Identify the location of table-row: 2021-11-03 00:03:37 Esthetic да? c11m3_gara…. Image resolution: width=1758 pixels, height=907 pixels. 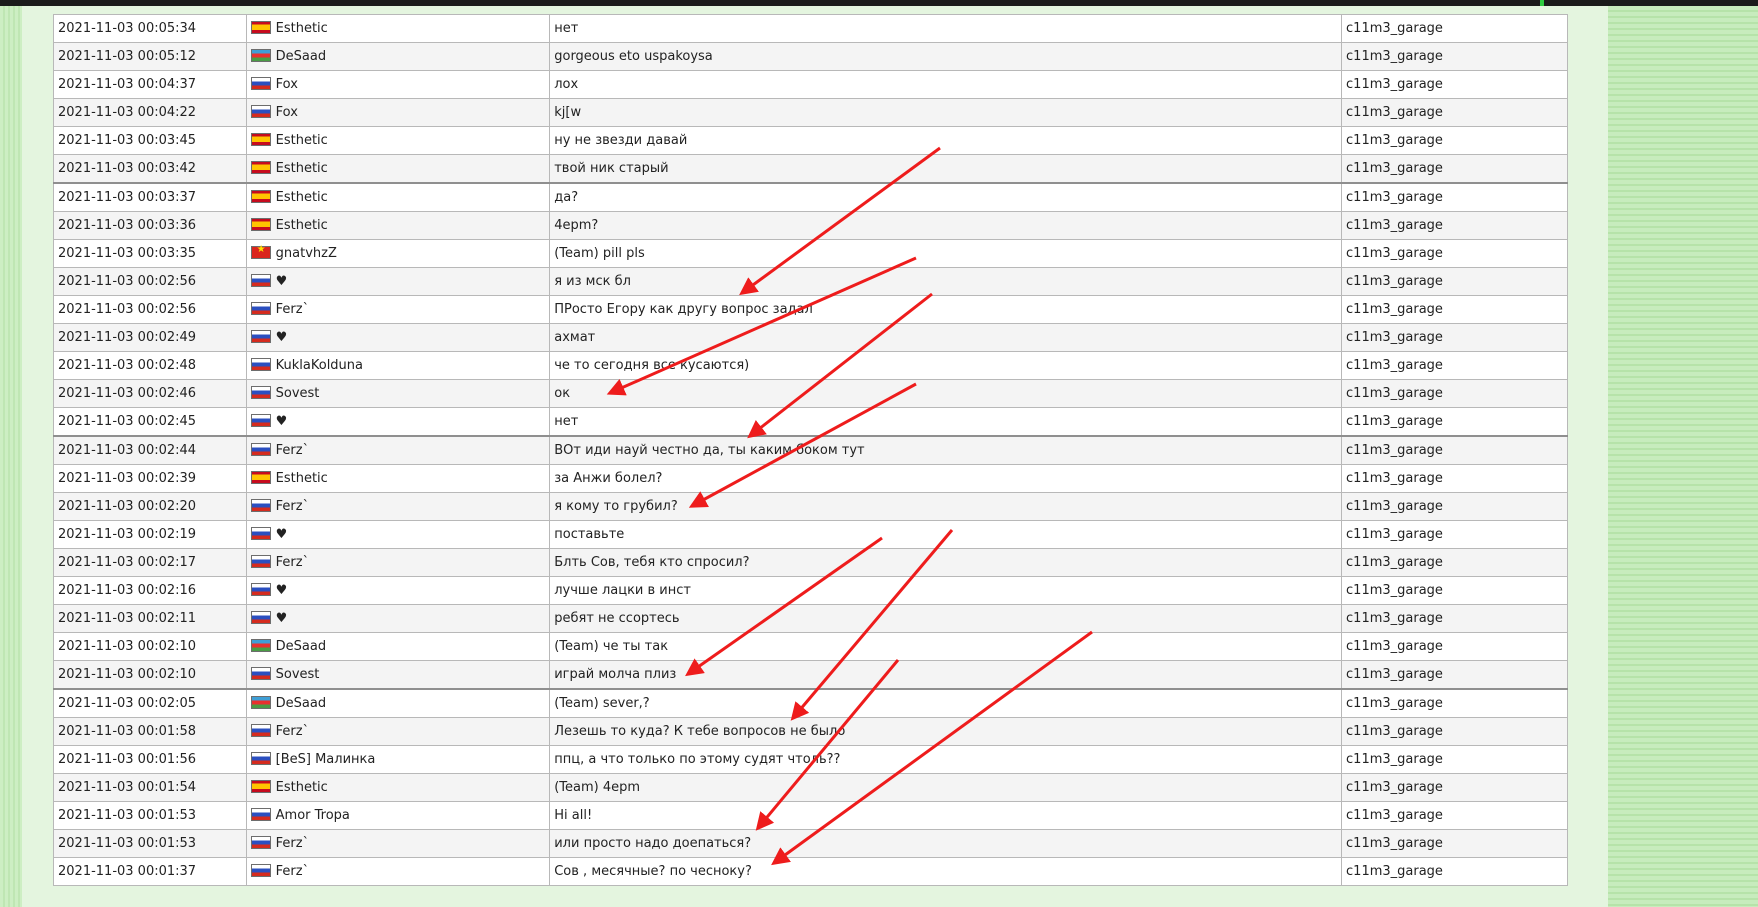
(810, 197).